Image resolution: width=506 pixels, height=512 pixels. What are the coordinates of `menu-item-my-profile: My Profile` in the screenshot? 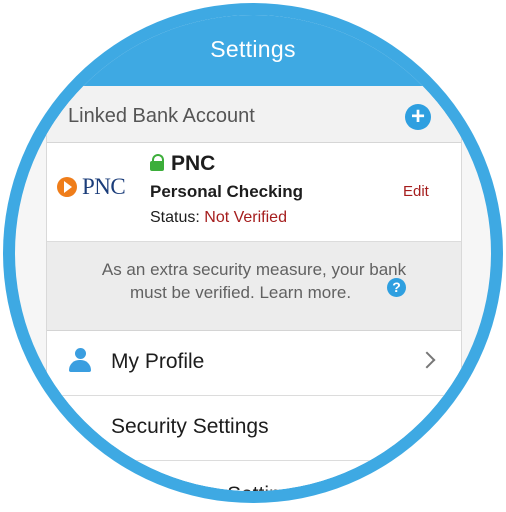 It's located at (254, 363).